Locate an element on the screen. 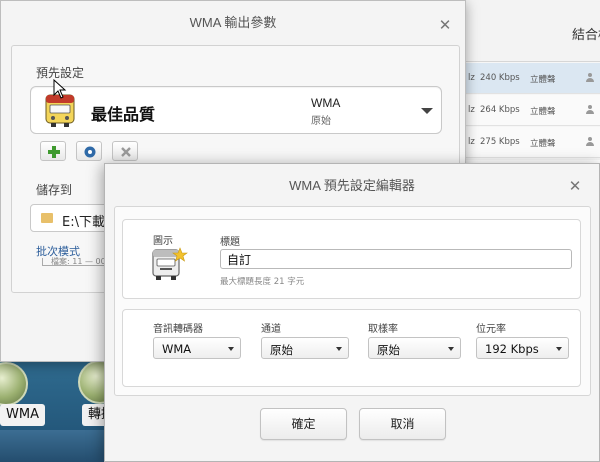  row-bitrate: 240 Kbps is located at coordinates (500, 78).